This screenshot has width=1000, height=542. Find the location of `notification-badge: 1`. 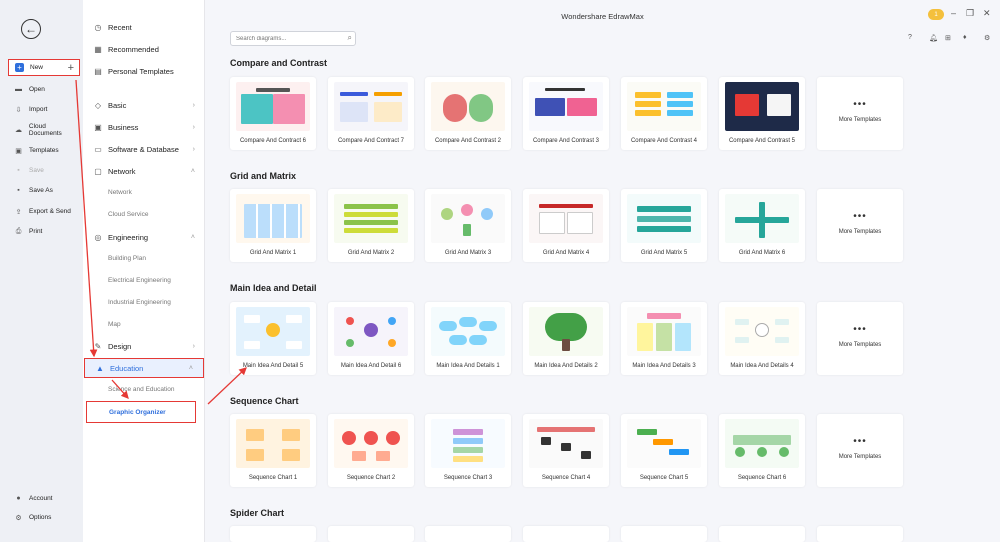

notification-badge: 1 is located at coordinates (936, 14).